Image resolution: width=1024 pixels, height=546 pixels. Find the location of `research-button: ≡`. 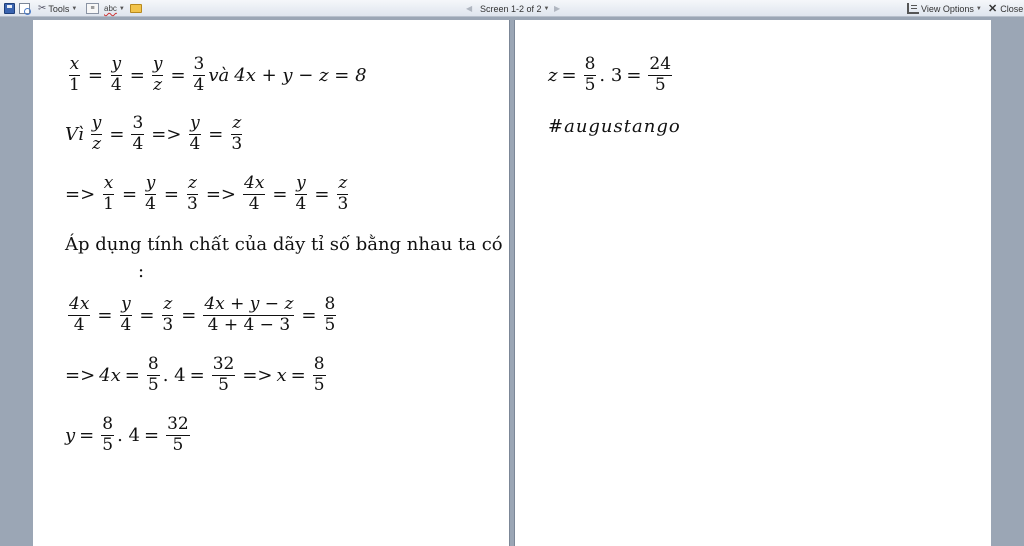

research-button: ≡ is located at coordinates (92, 8).